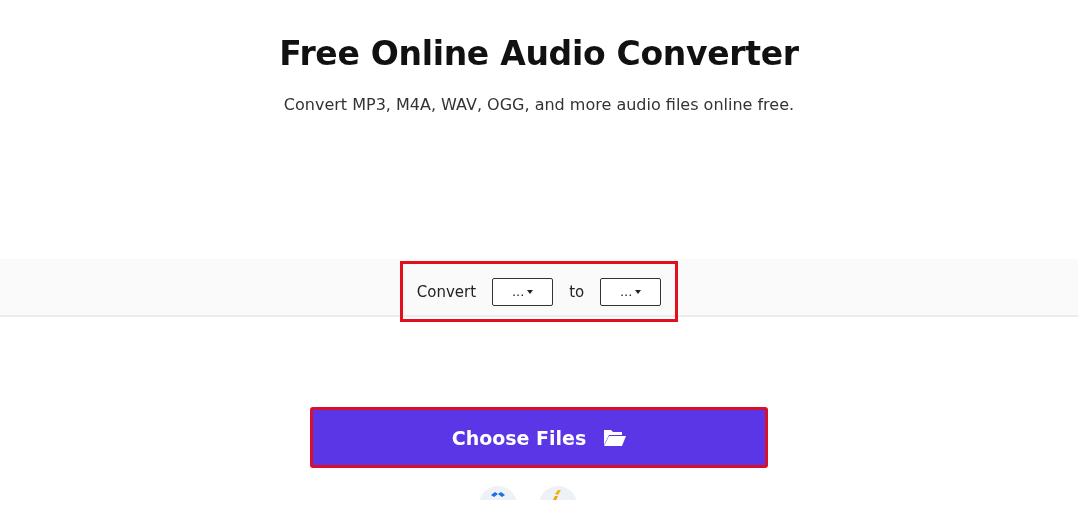  Describe the element at coordinates (539, 53) in the screenshot. I see `page-title: Free Online Audio Converter` at that location.